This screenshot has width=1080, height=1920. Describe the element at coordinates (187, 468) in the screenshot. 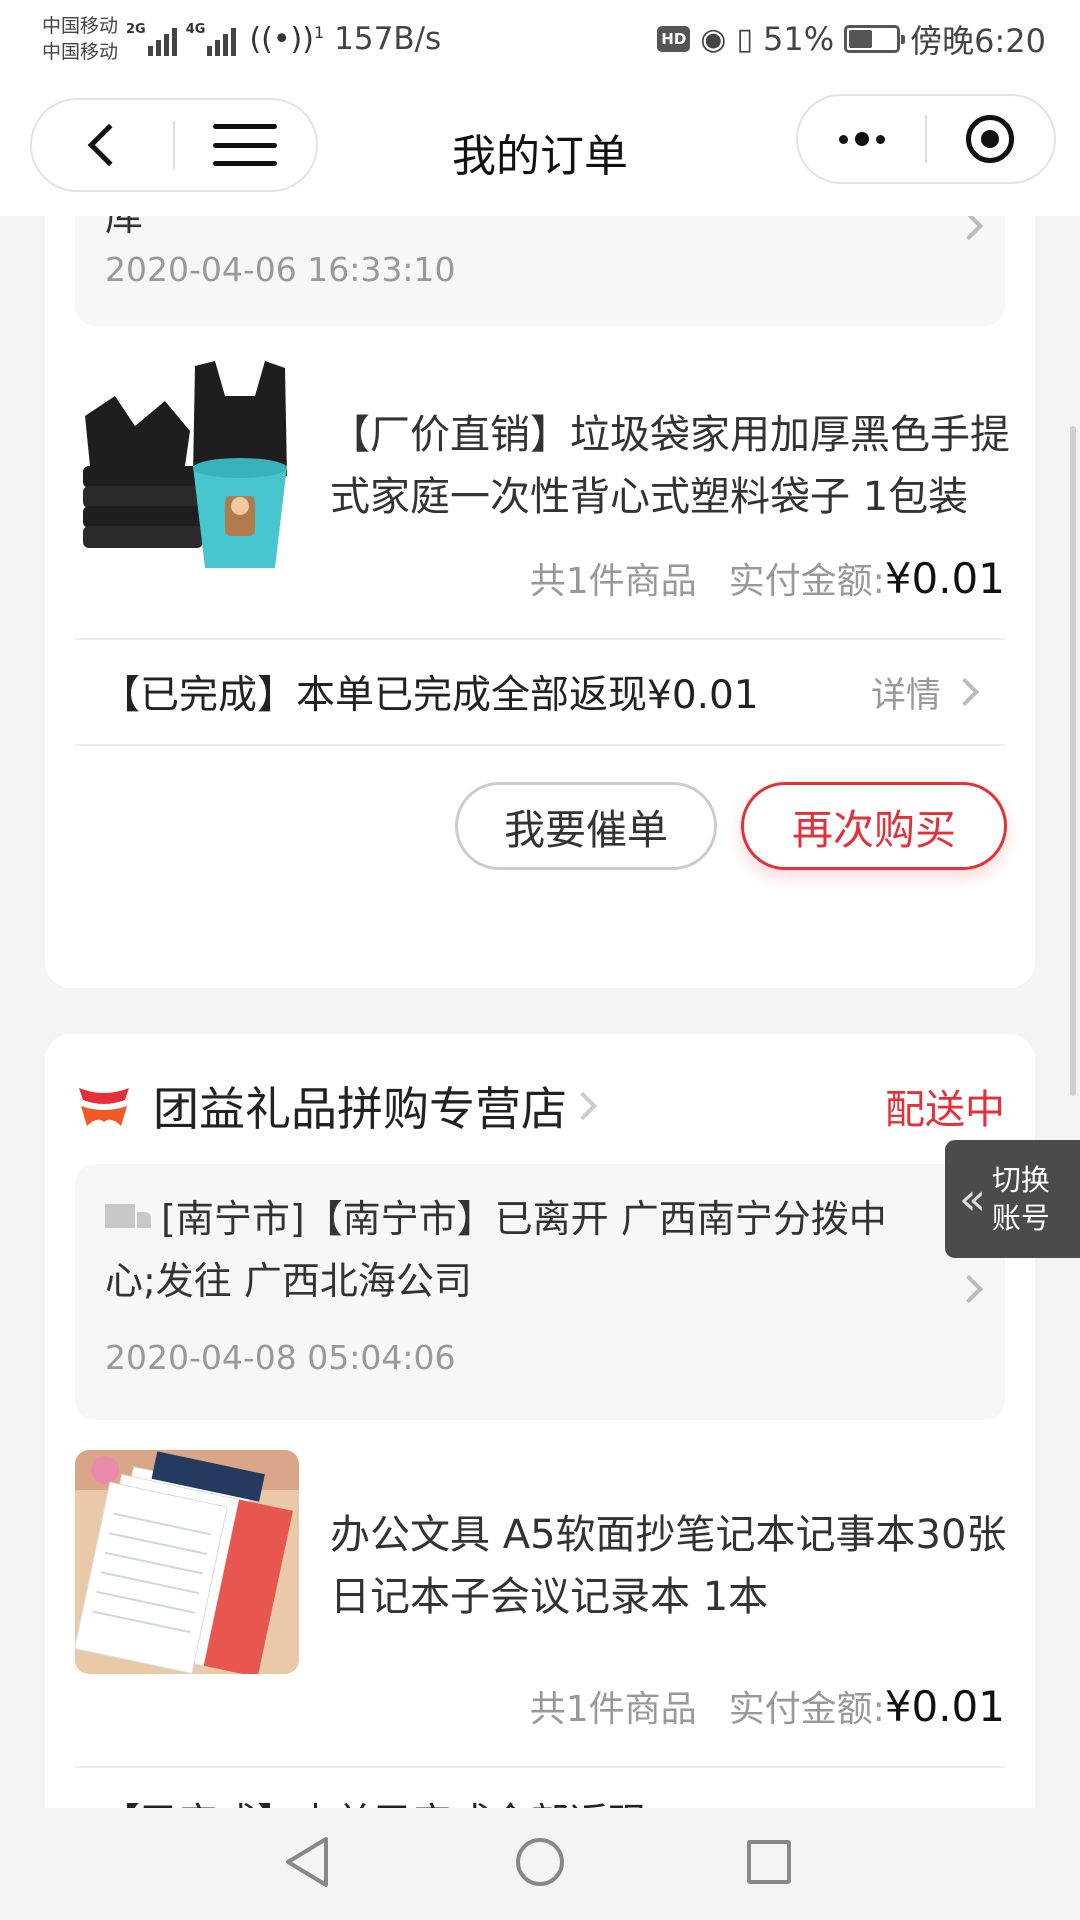

I see `product-image-trash-bags` at that location.